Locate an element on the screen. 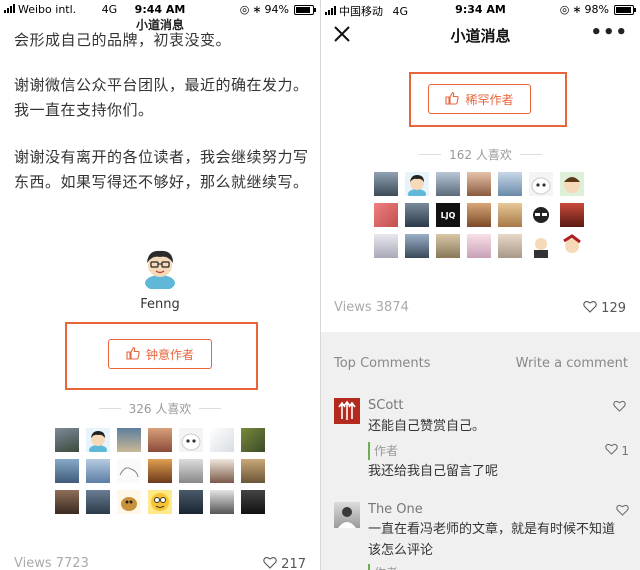 This screenshot has height=570, width=640. comment-item: SCott 还能自己赞赏自己。 作者 1 我还给我自己留言了呢 is located at coordinates (481, 453).